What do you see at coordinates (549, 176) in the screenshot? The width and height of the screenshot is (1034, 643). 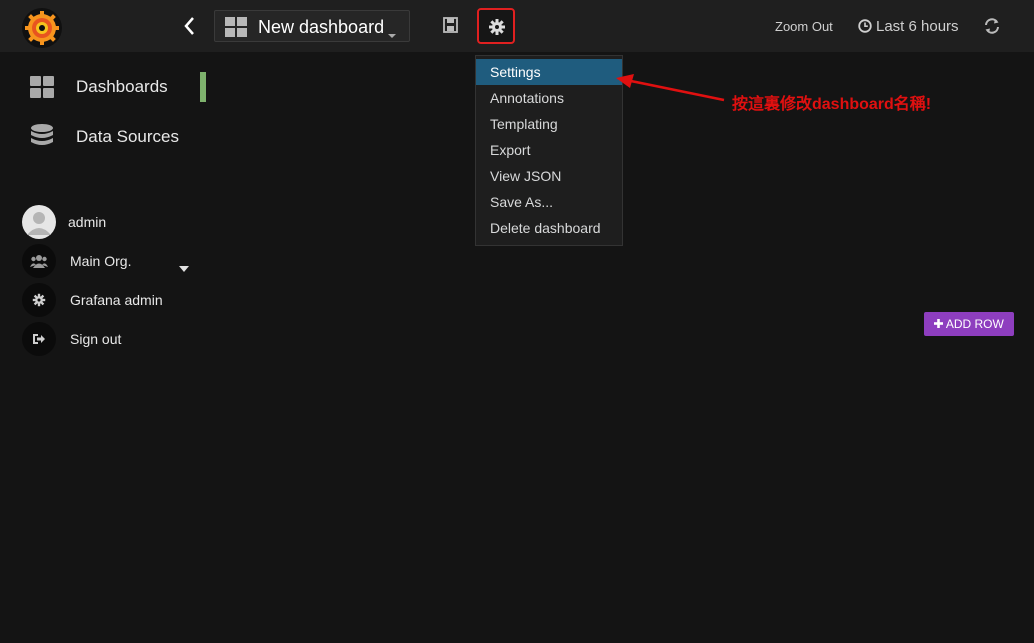 I see `menu-item-view-json: View JSON` at bounding box center [549, 176].